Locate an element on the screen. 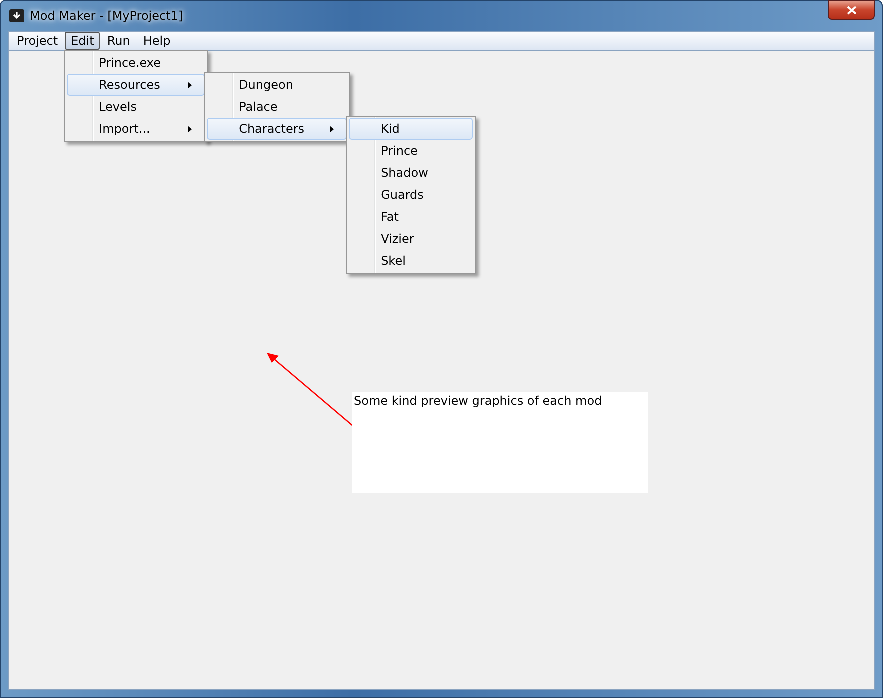 The image size is (883, 698). close-icon is located at coordinates (851, 10).